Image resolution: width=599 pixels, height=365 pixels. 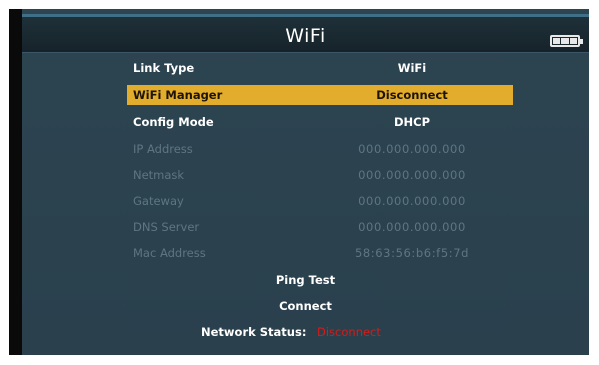 I want to click on setting-value: 58:63:56:b6:f5:7d, so click(x=412, y=253).